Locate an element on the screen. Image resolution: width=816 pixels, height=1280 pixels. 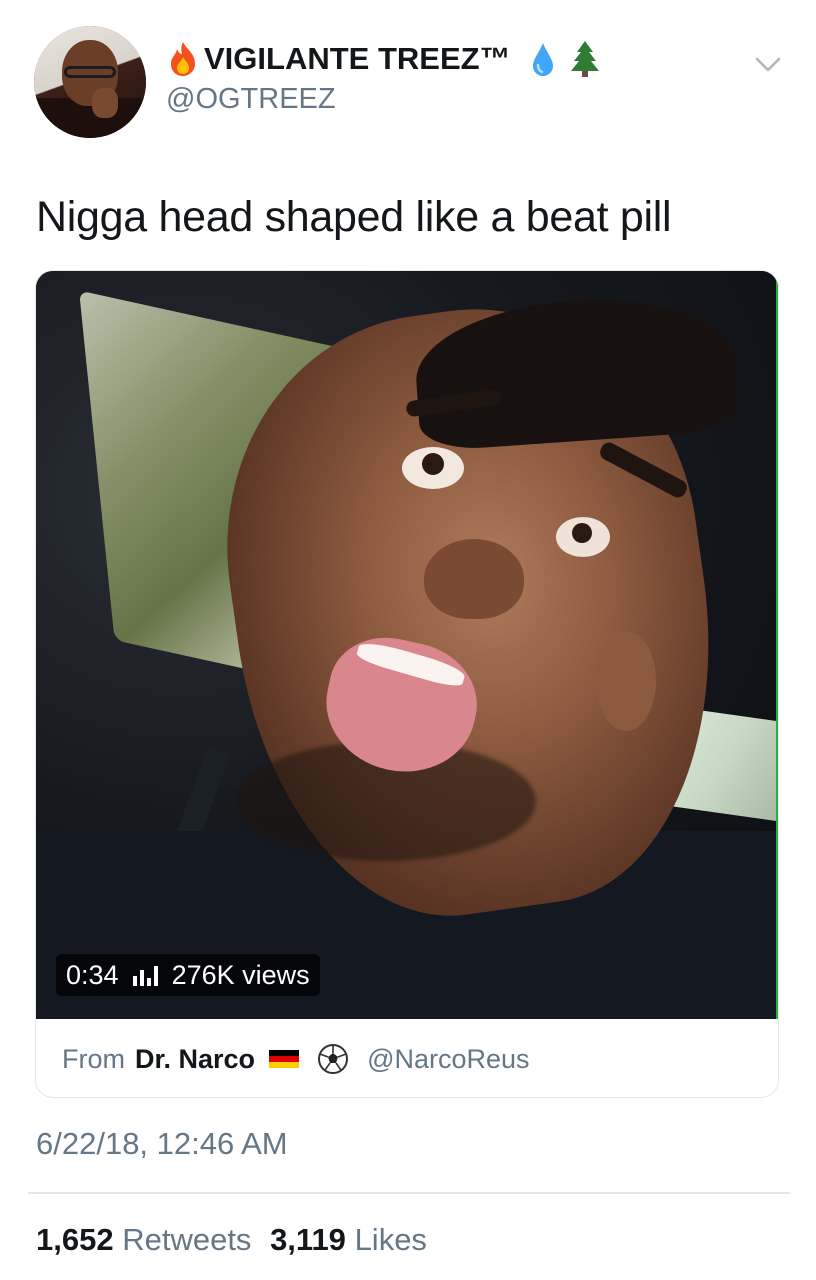
person-ear is located at coordinates (626, 681).